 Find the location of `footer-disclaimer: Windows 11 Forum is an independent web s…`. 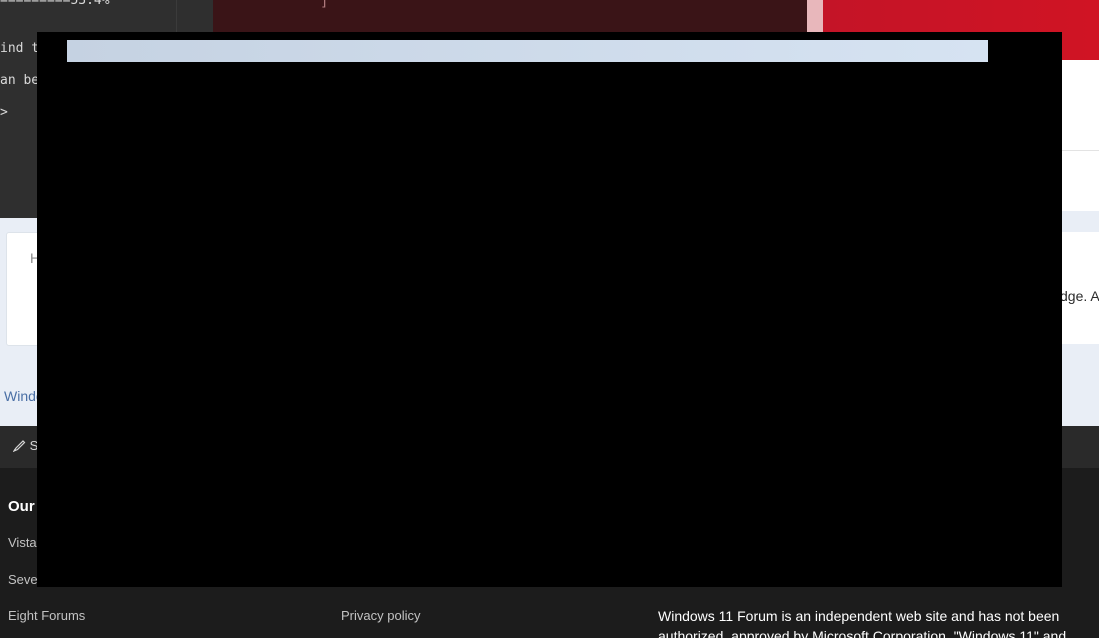

footer-disclaimer: Windows 11 Forum is an independent web s… is located at coordinates (862, 623).